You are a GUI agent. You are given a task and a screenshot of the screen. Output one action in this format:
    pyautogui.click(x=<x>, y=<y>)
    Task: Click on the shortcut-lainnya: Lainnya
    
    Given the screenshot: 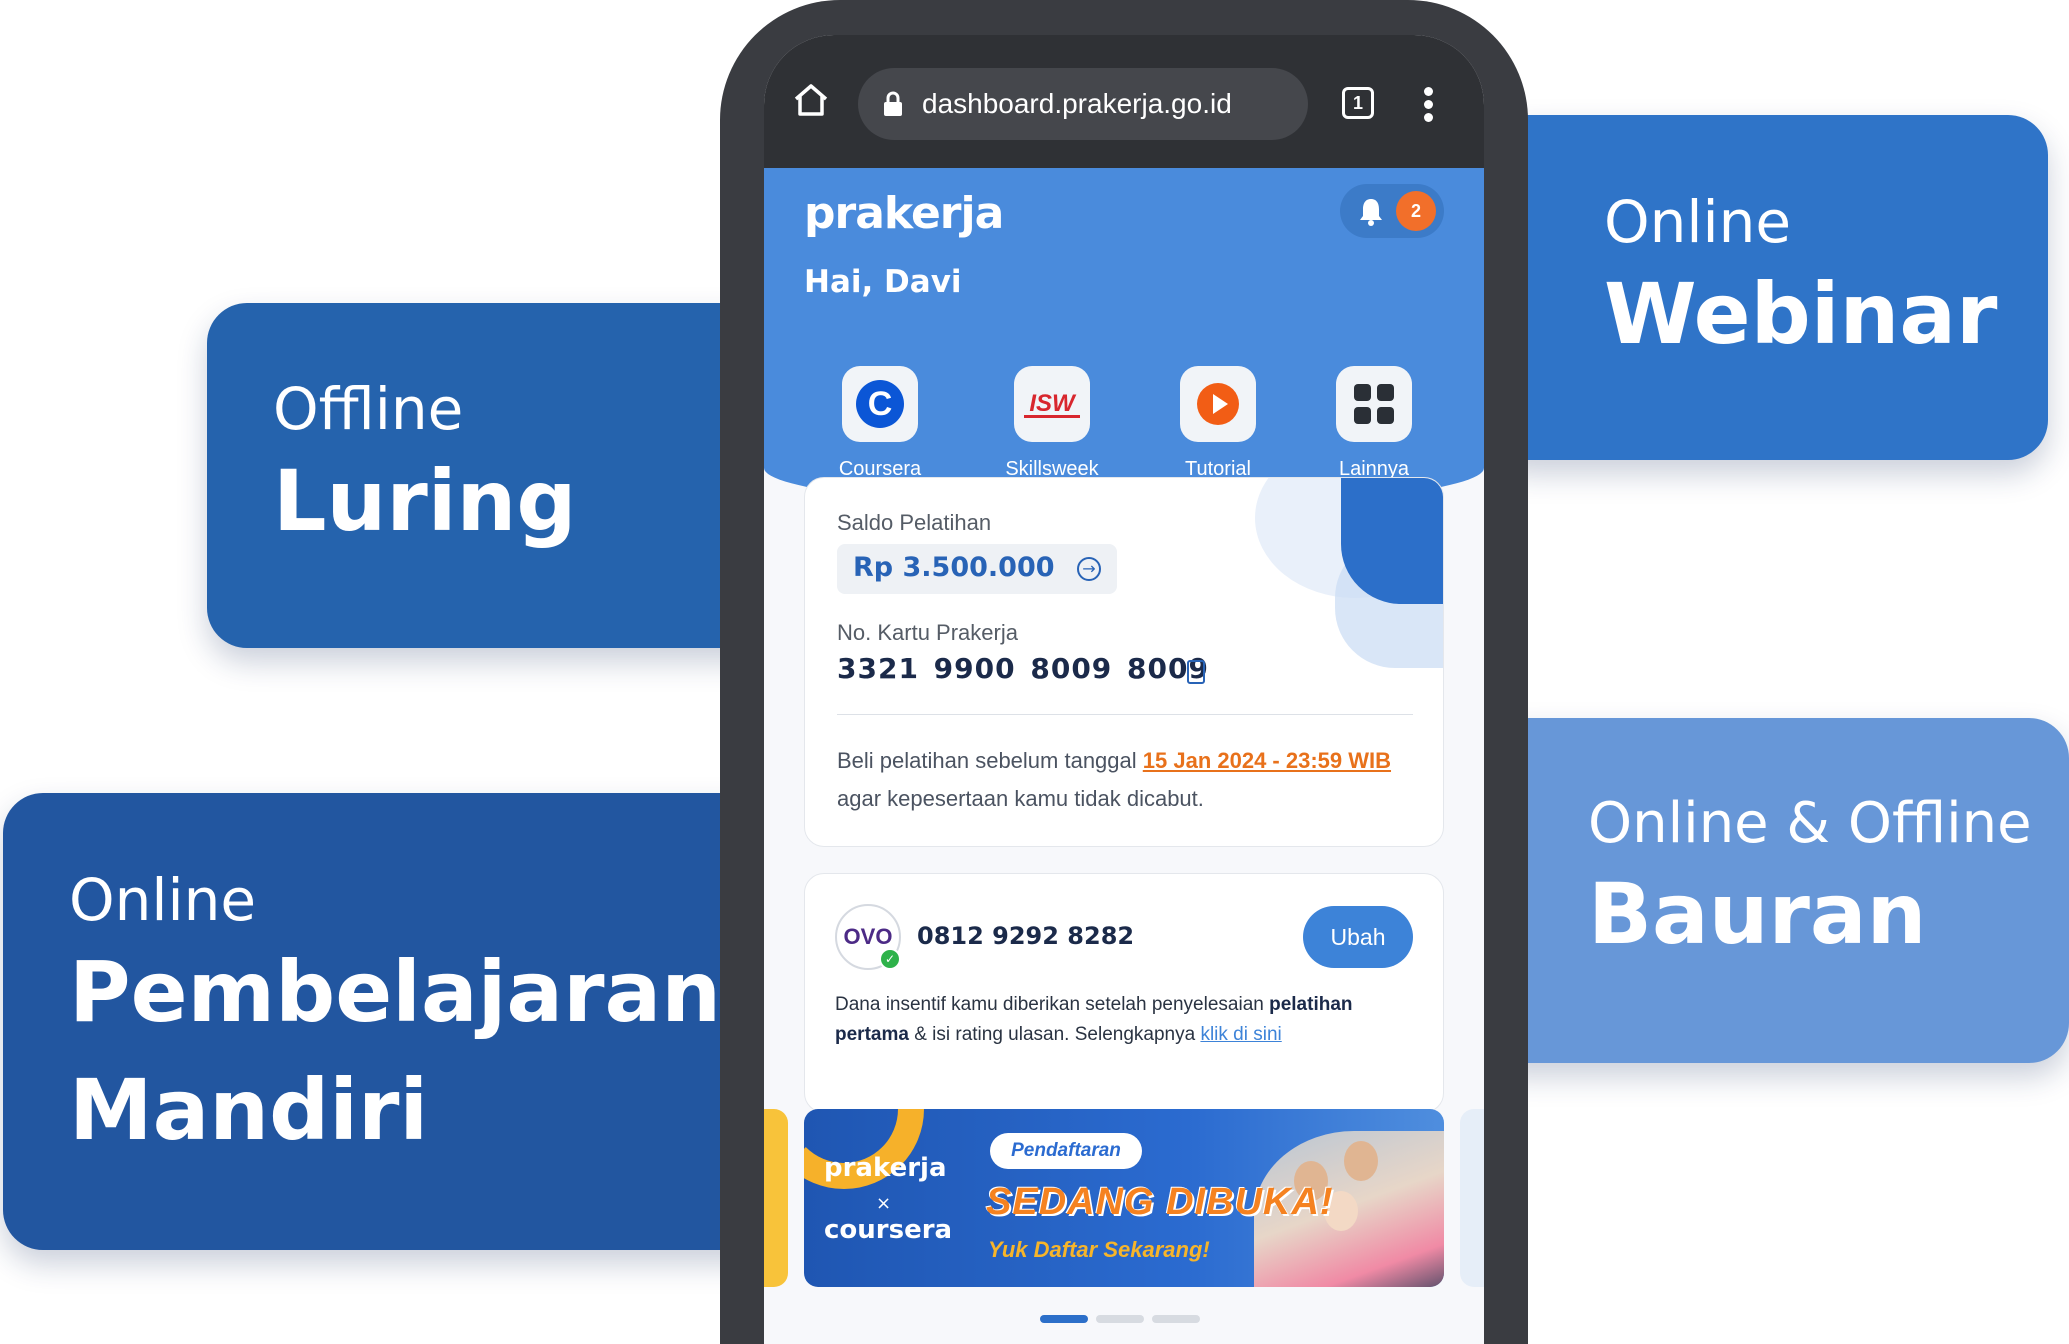 What is the action you would take?
    pyautogui.click(x=1374, y=423)
    